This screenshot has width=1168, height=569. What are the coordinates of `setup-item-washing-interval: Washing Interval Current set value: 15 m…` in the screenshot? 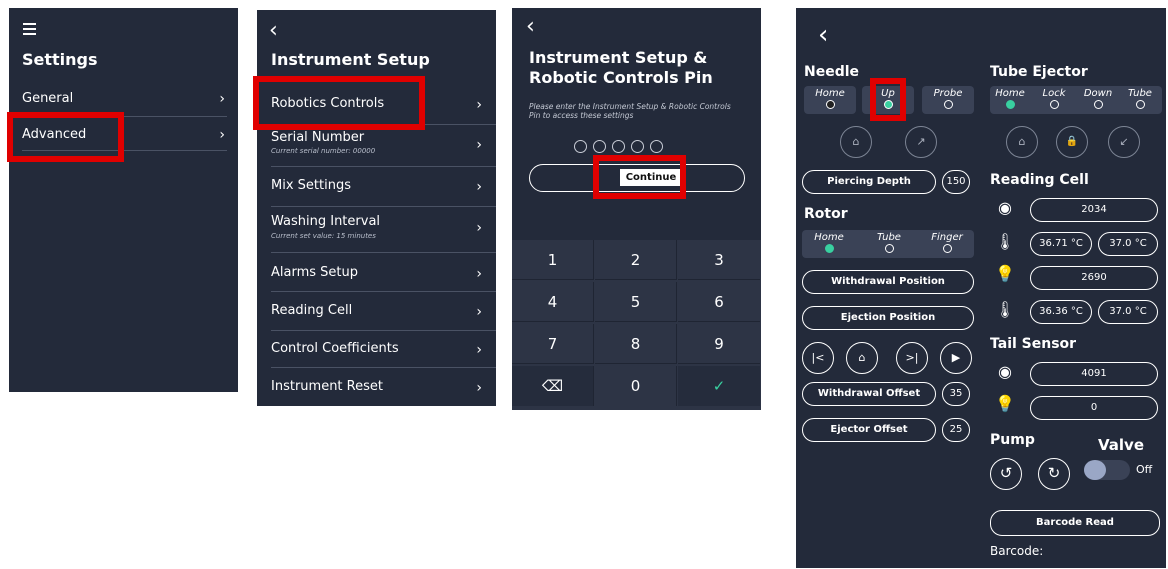 It's located at (383, 227).